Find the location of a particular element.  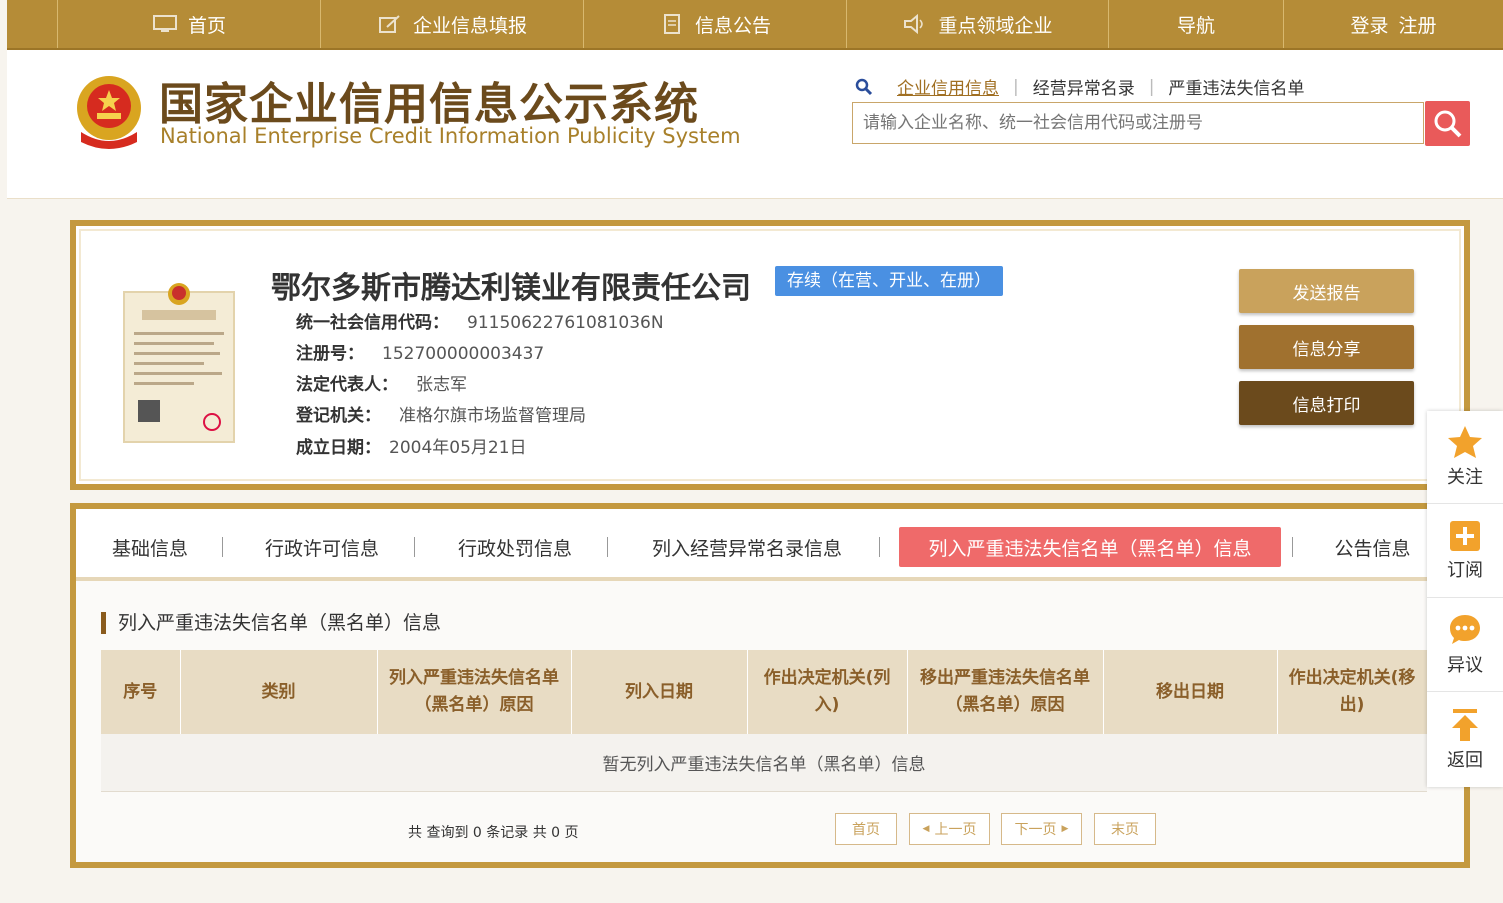

nav-fill: 企业信息填报 is located at coordinates (451, 24).